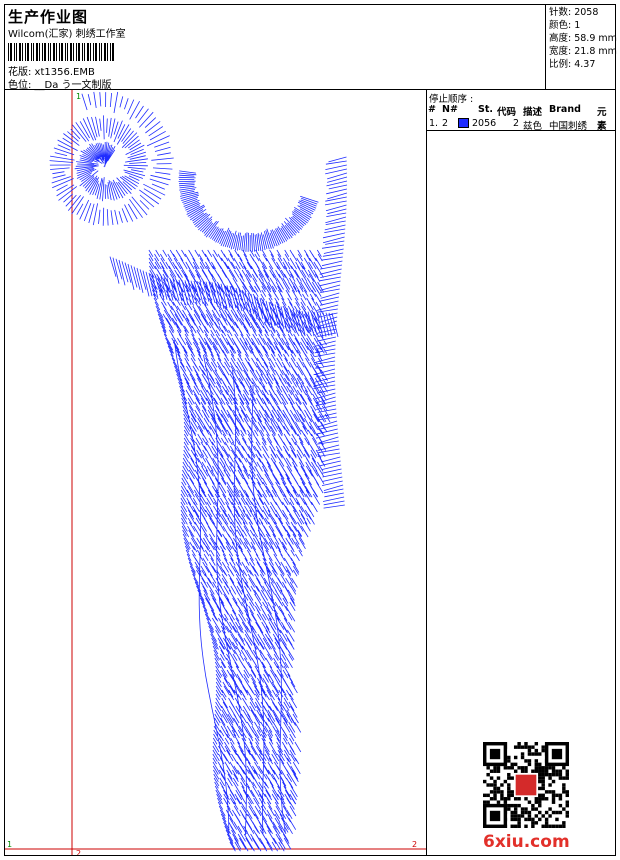 The width and height of the screenshot is (620, 860). Describe the element at coordinates (67, 34) in the screenshot. I see `company-name: Wilcom(汇家) 刺绣工作室` at that location.